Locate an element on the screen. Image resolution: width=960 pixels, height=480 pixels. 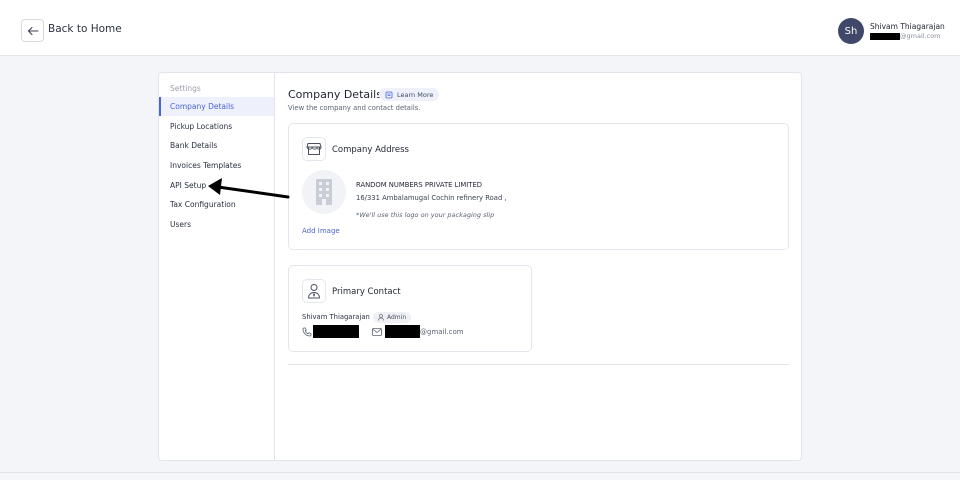
arrow-left-icon is located at coordinates (33, 30).